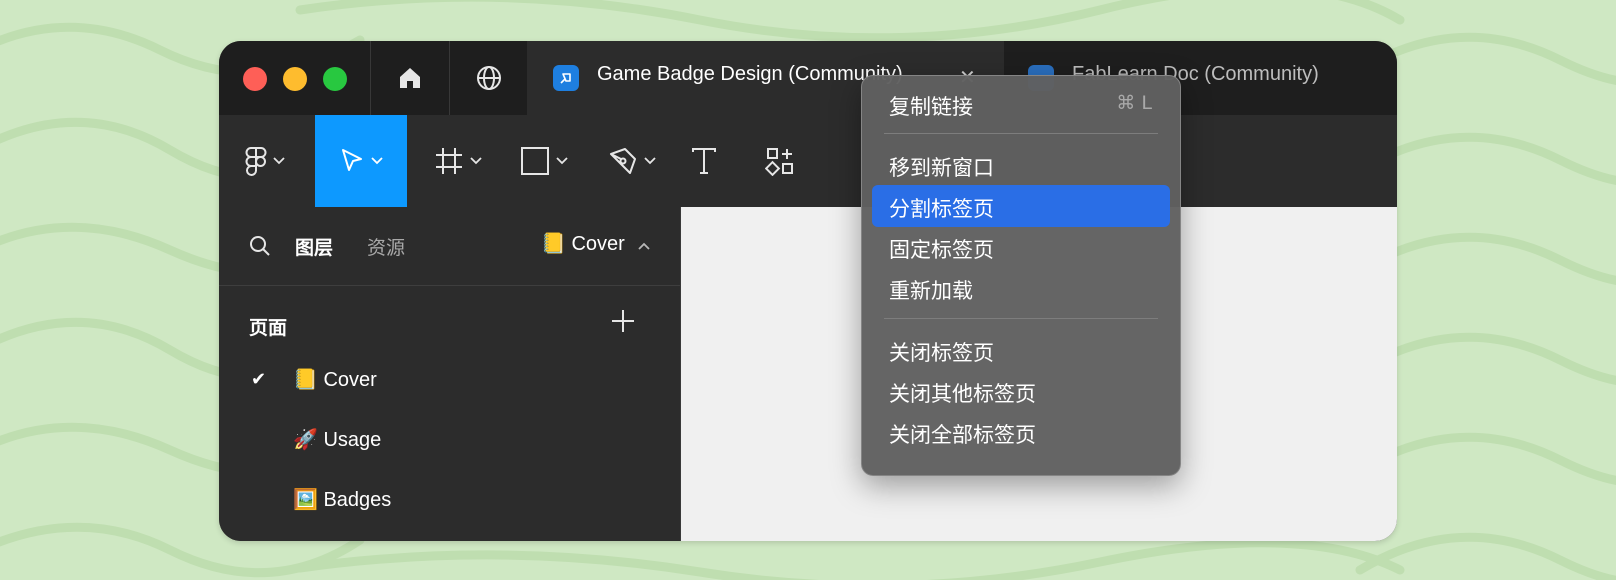 The height and width of the screenshot is (580, 1616). Describe the element at coordinates (623, 161) in the screenshot. I see `pen-icon` at that location.